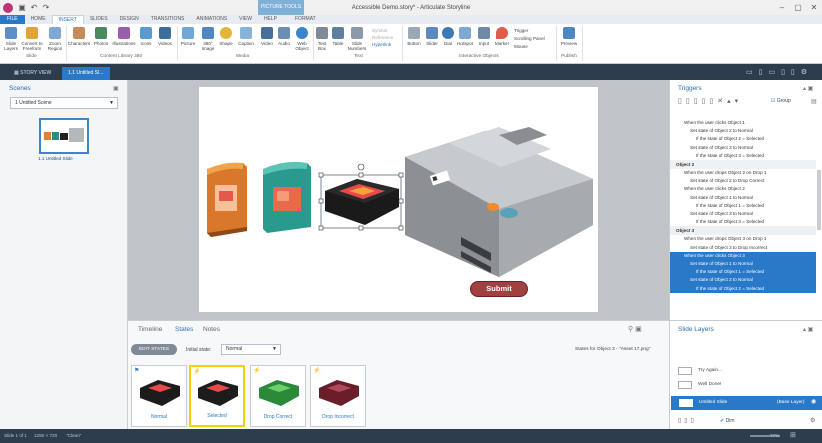 This screenshot has width=822, height=443. Describe the element at coordinates (357, 39) in the screenshot. I see `slide-numbers-button: Slide Numbers` at that location.